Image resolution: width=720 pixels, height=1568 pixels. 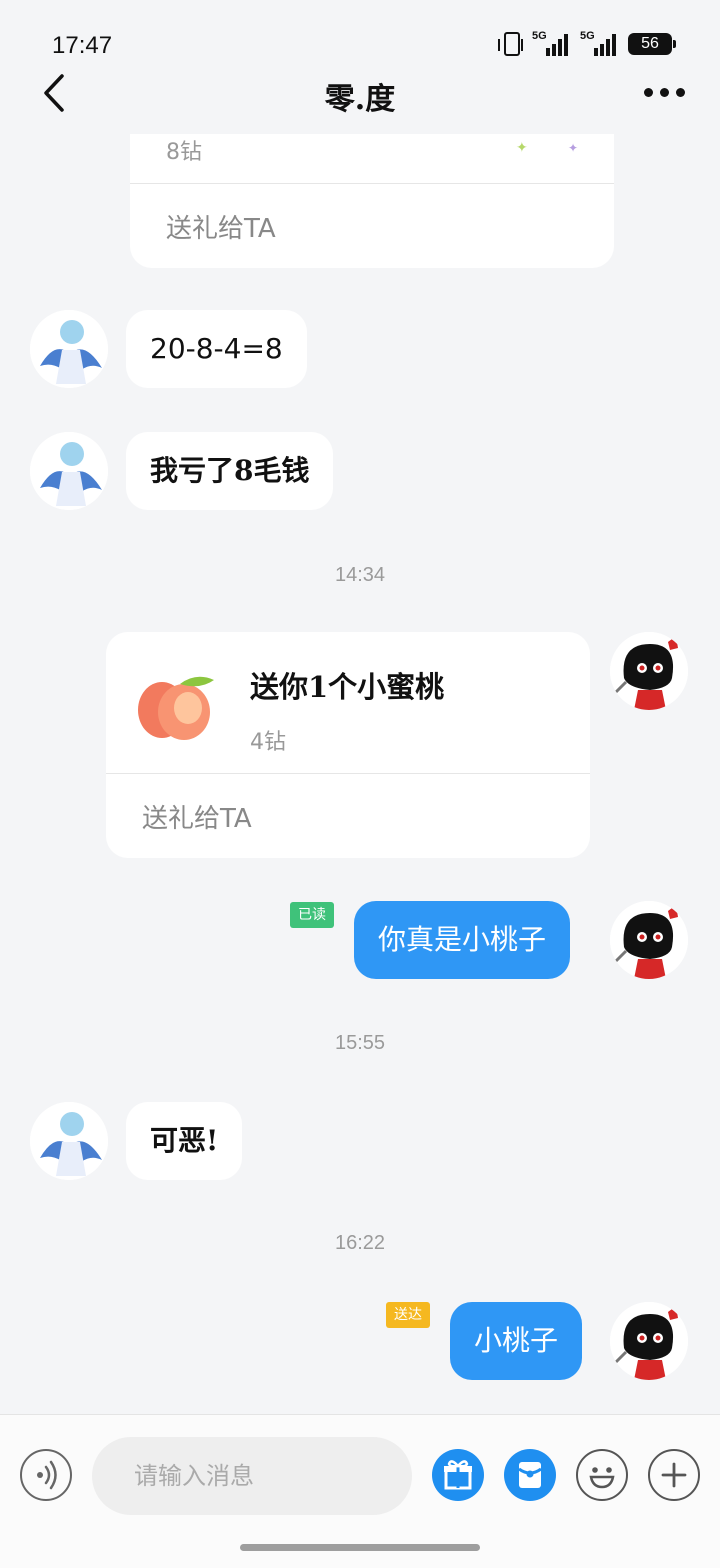 I want to click on gift-icon, so click(x=458, y=1475).